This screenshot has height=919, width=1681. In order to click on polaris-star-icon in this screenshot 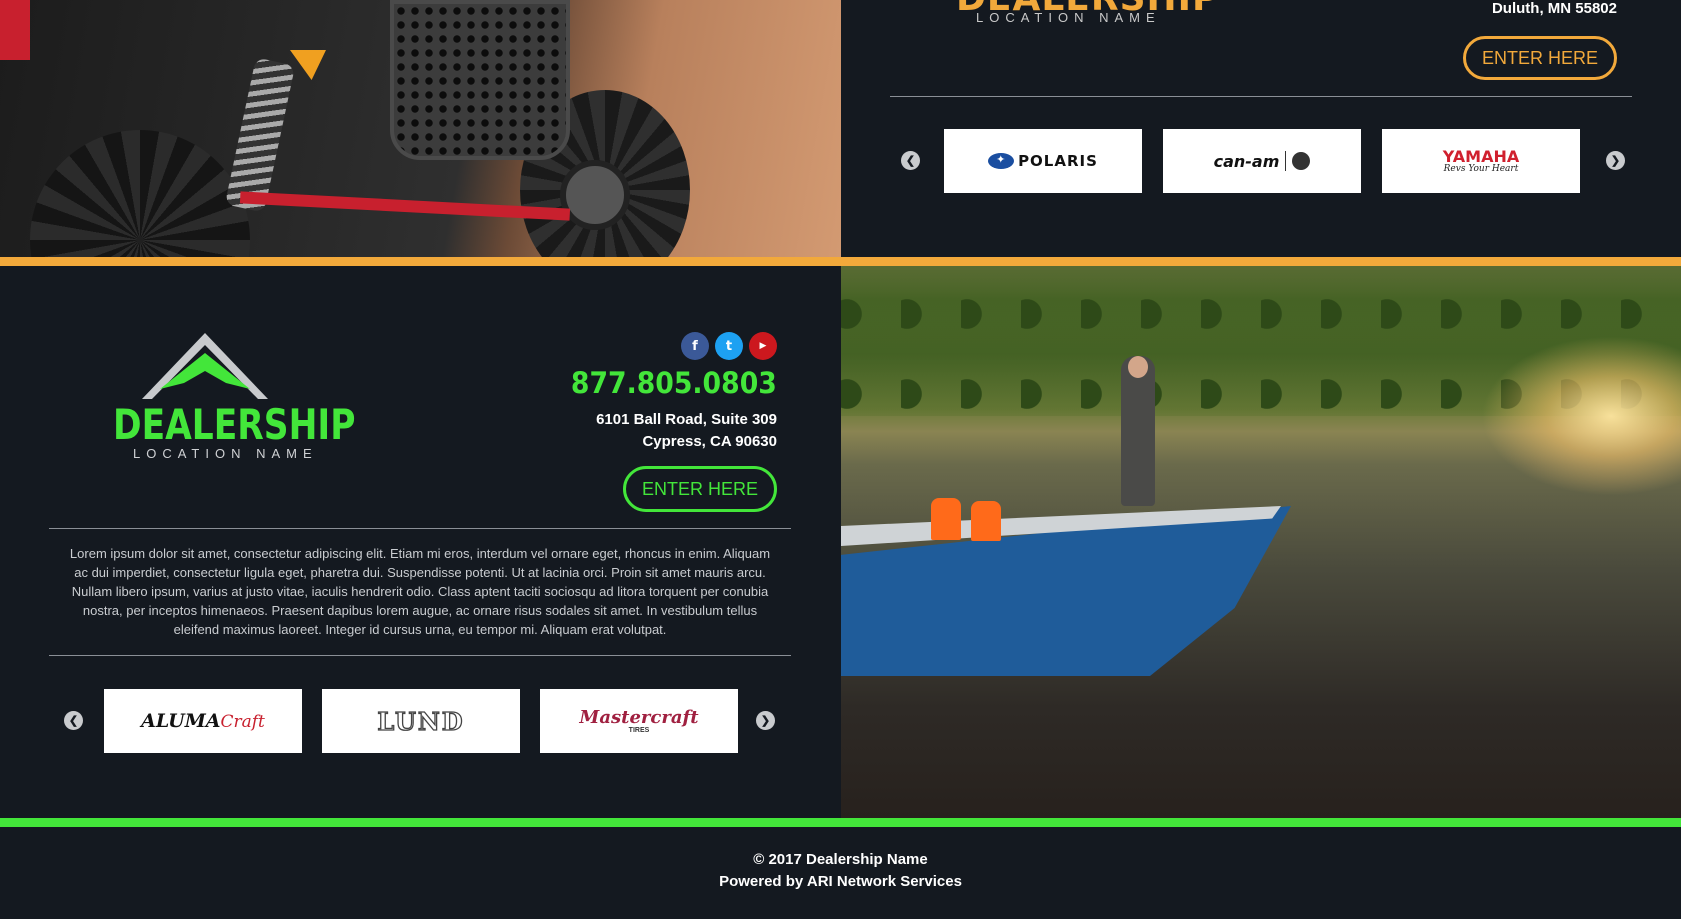, I will do `click(1001, 161)`.